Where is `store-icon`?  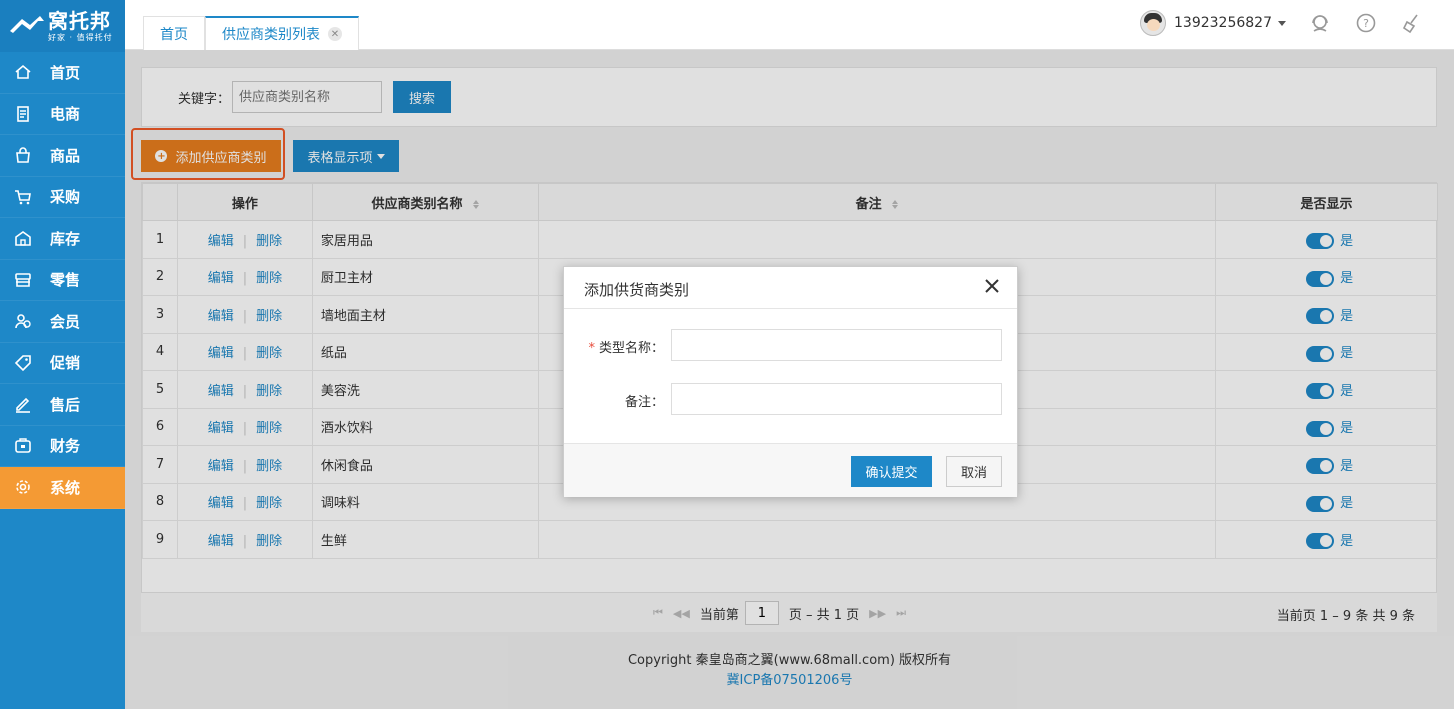 store-icon is located at coordinates (23, 280).